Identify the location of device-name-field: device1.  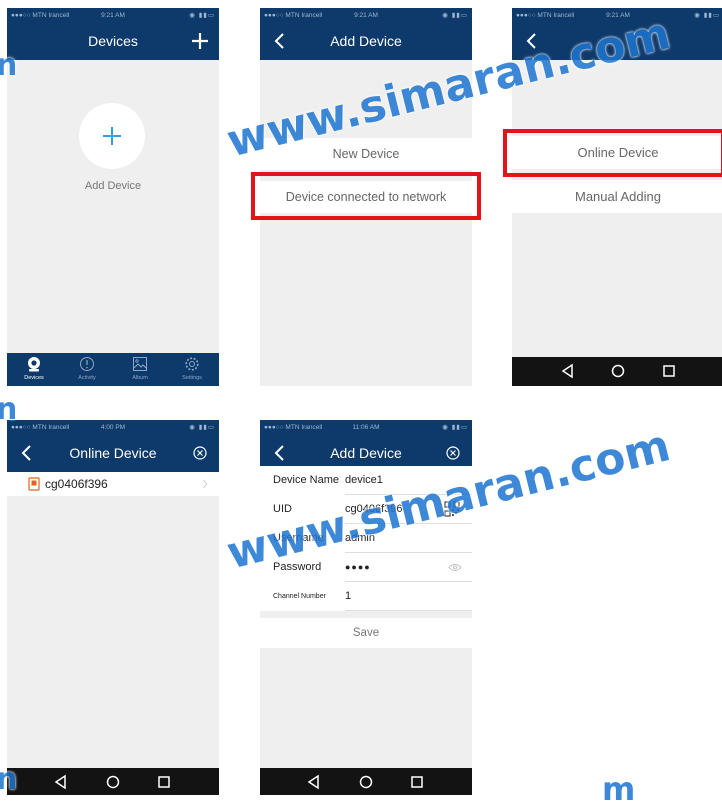
(364, 480).